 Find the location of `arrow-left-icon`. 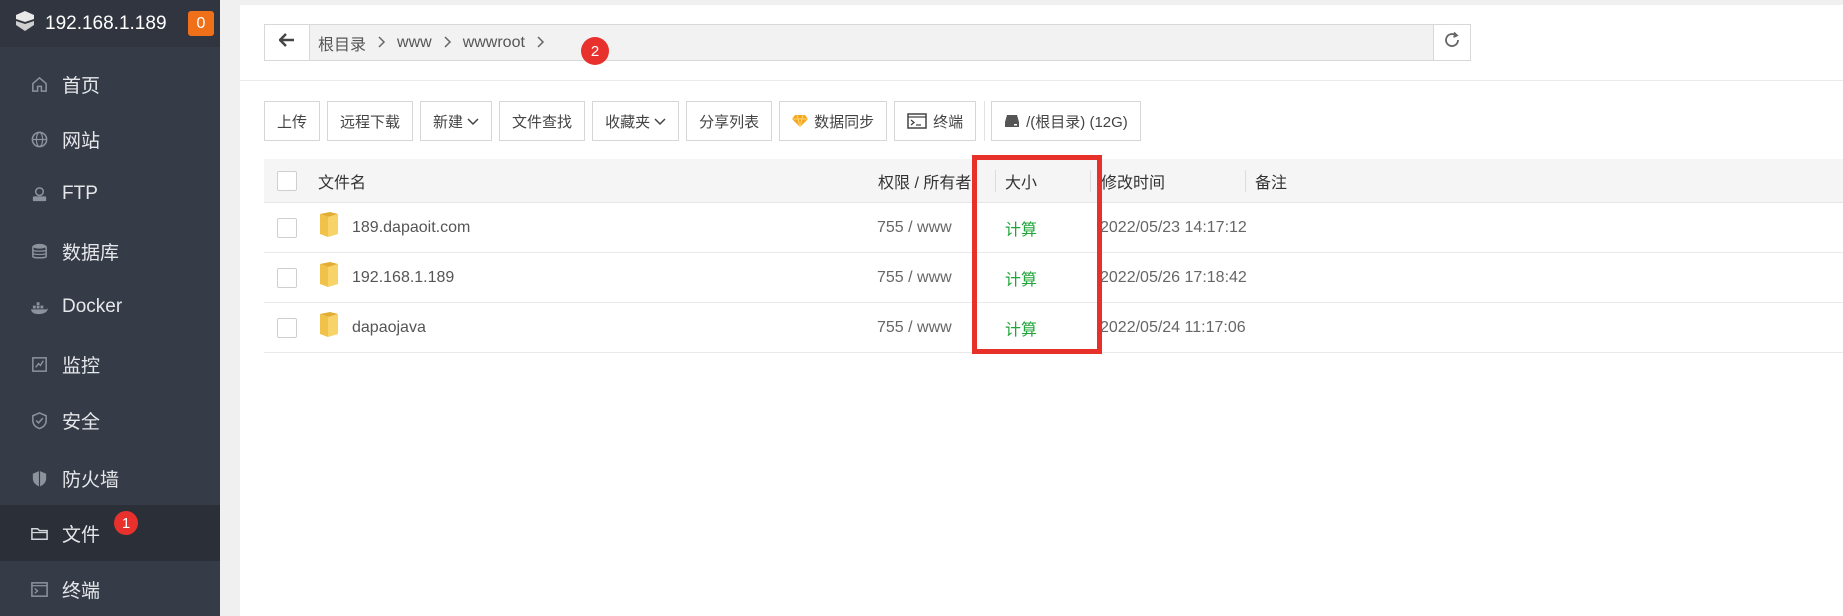

arrow-left-icon is located at coordinates (286, 42).